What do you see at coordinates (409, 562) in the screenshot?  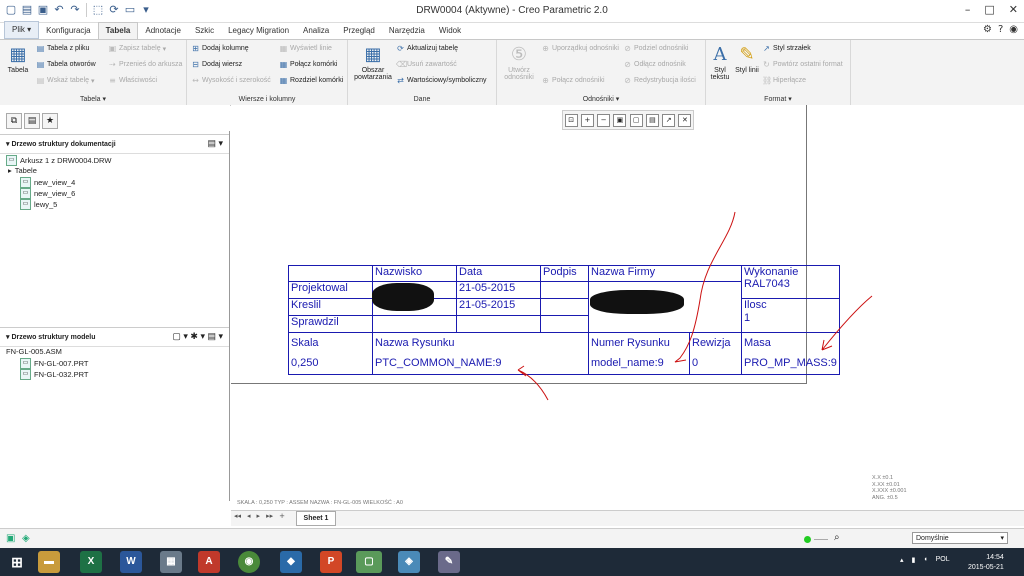 I see `app-icon-2: ◈` at bounding box center [409, 562].